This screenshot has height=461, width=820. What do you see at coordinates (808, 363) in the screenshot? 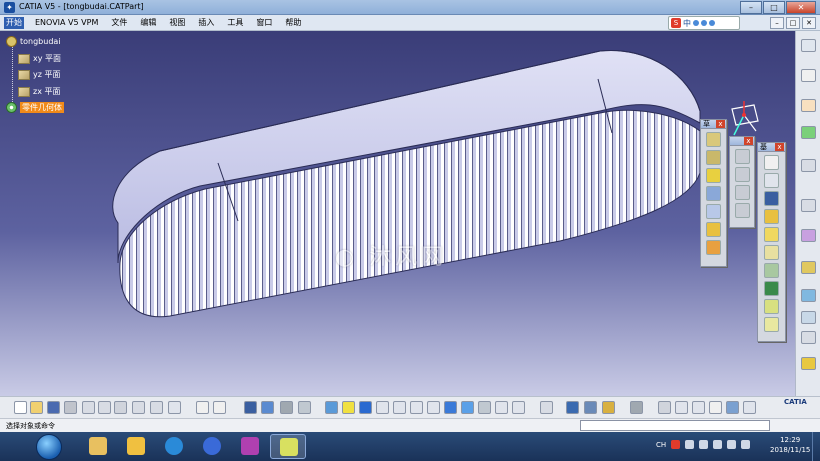
I see `material-icon` at bounding box center [808, 363].